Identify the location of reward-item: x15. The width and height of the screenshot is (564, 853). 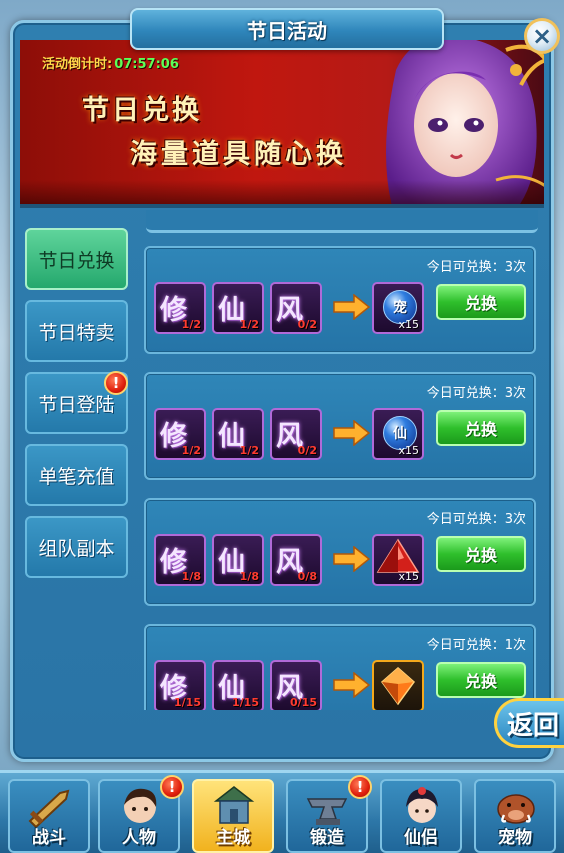
(398, 560).